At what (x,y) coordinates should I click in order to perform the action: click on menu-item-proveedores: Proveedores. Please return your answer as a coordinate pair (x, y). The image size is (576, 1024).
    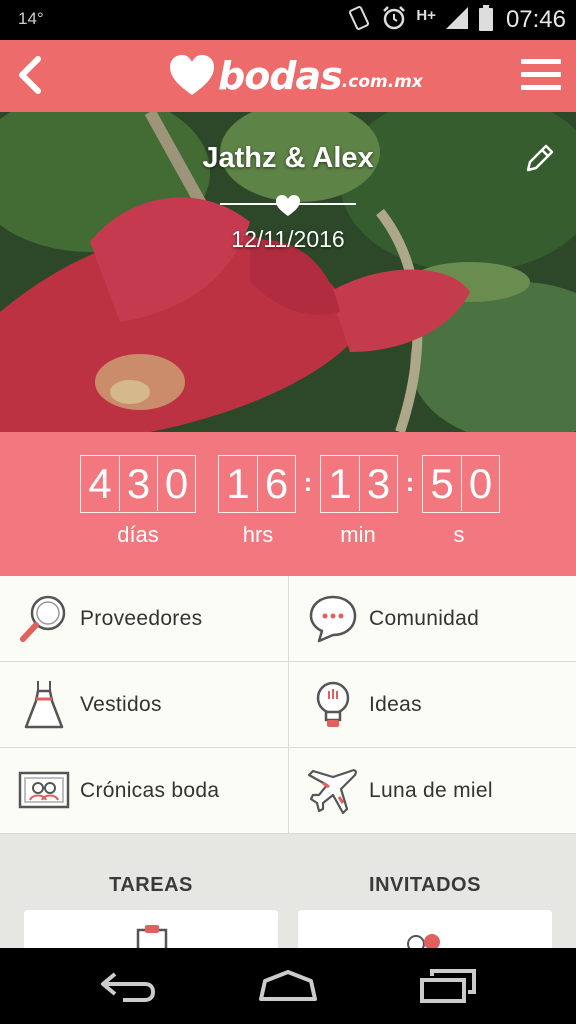
    Looking at the image, I should click on (144, 619).